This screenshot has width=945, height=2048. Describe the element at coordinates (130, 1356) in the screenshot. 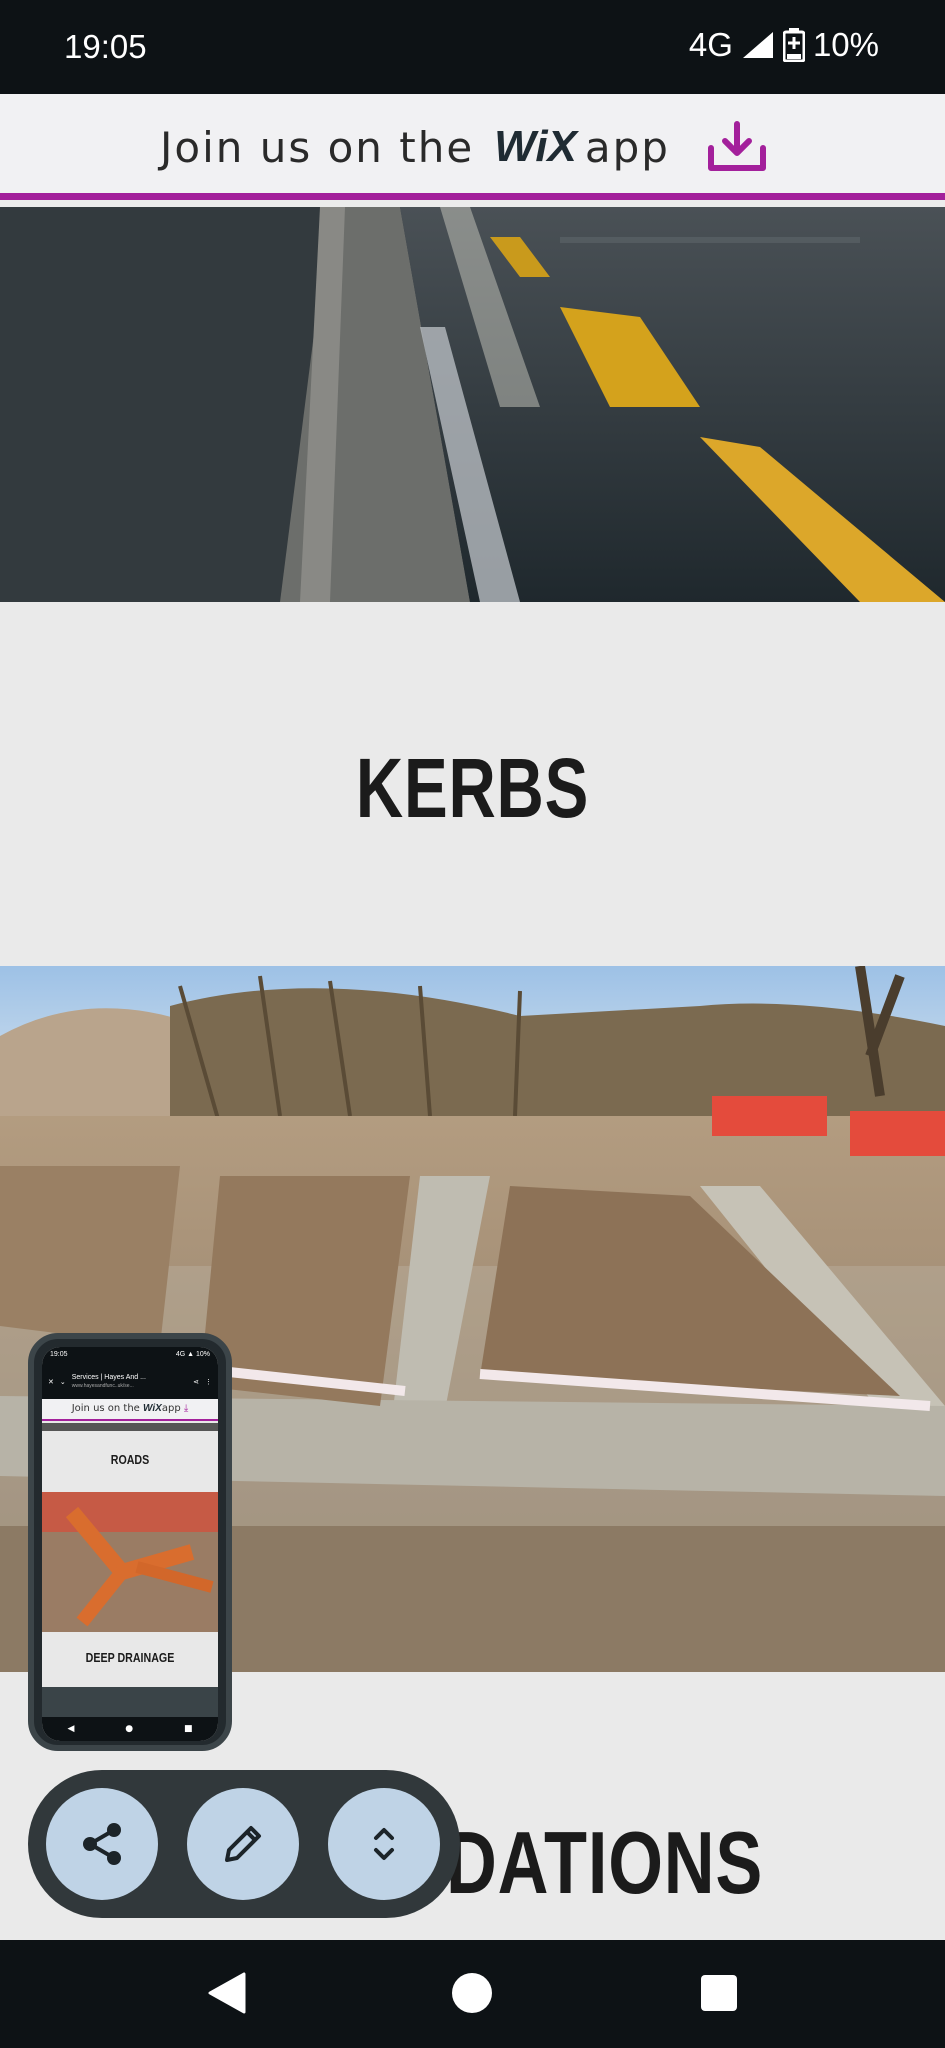

I see `mini-status-bar: 19:05 4G ▲ 10%` at that location.